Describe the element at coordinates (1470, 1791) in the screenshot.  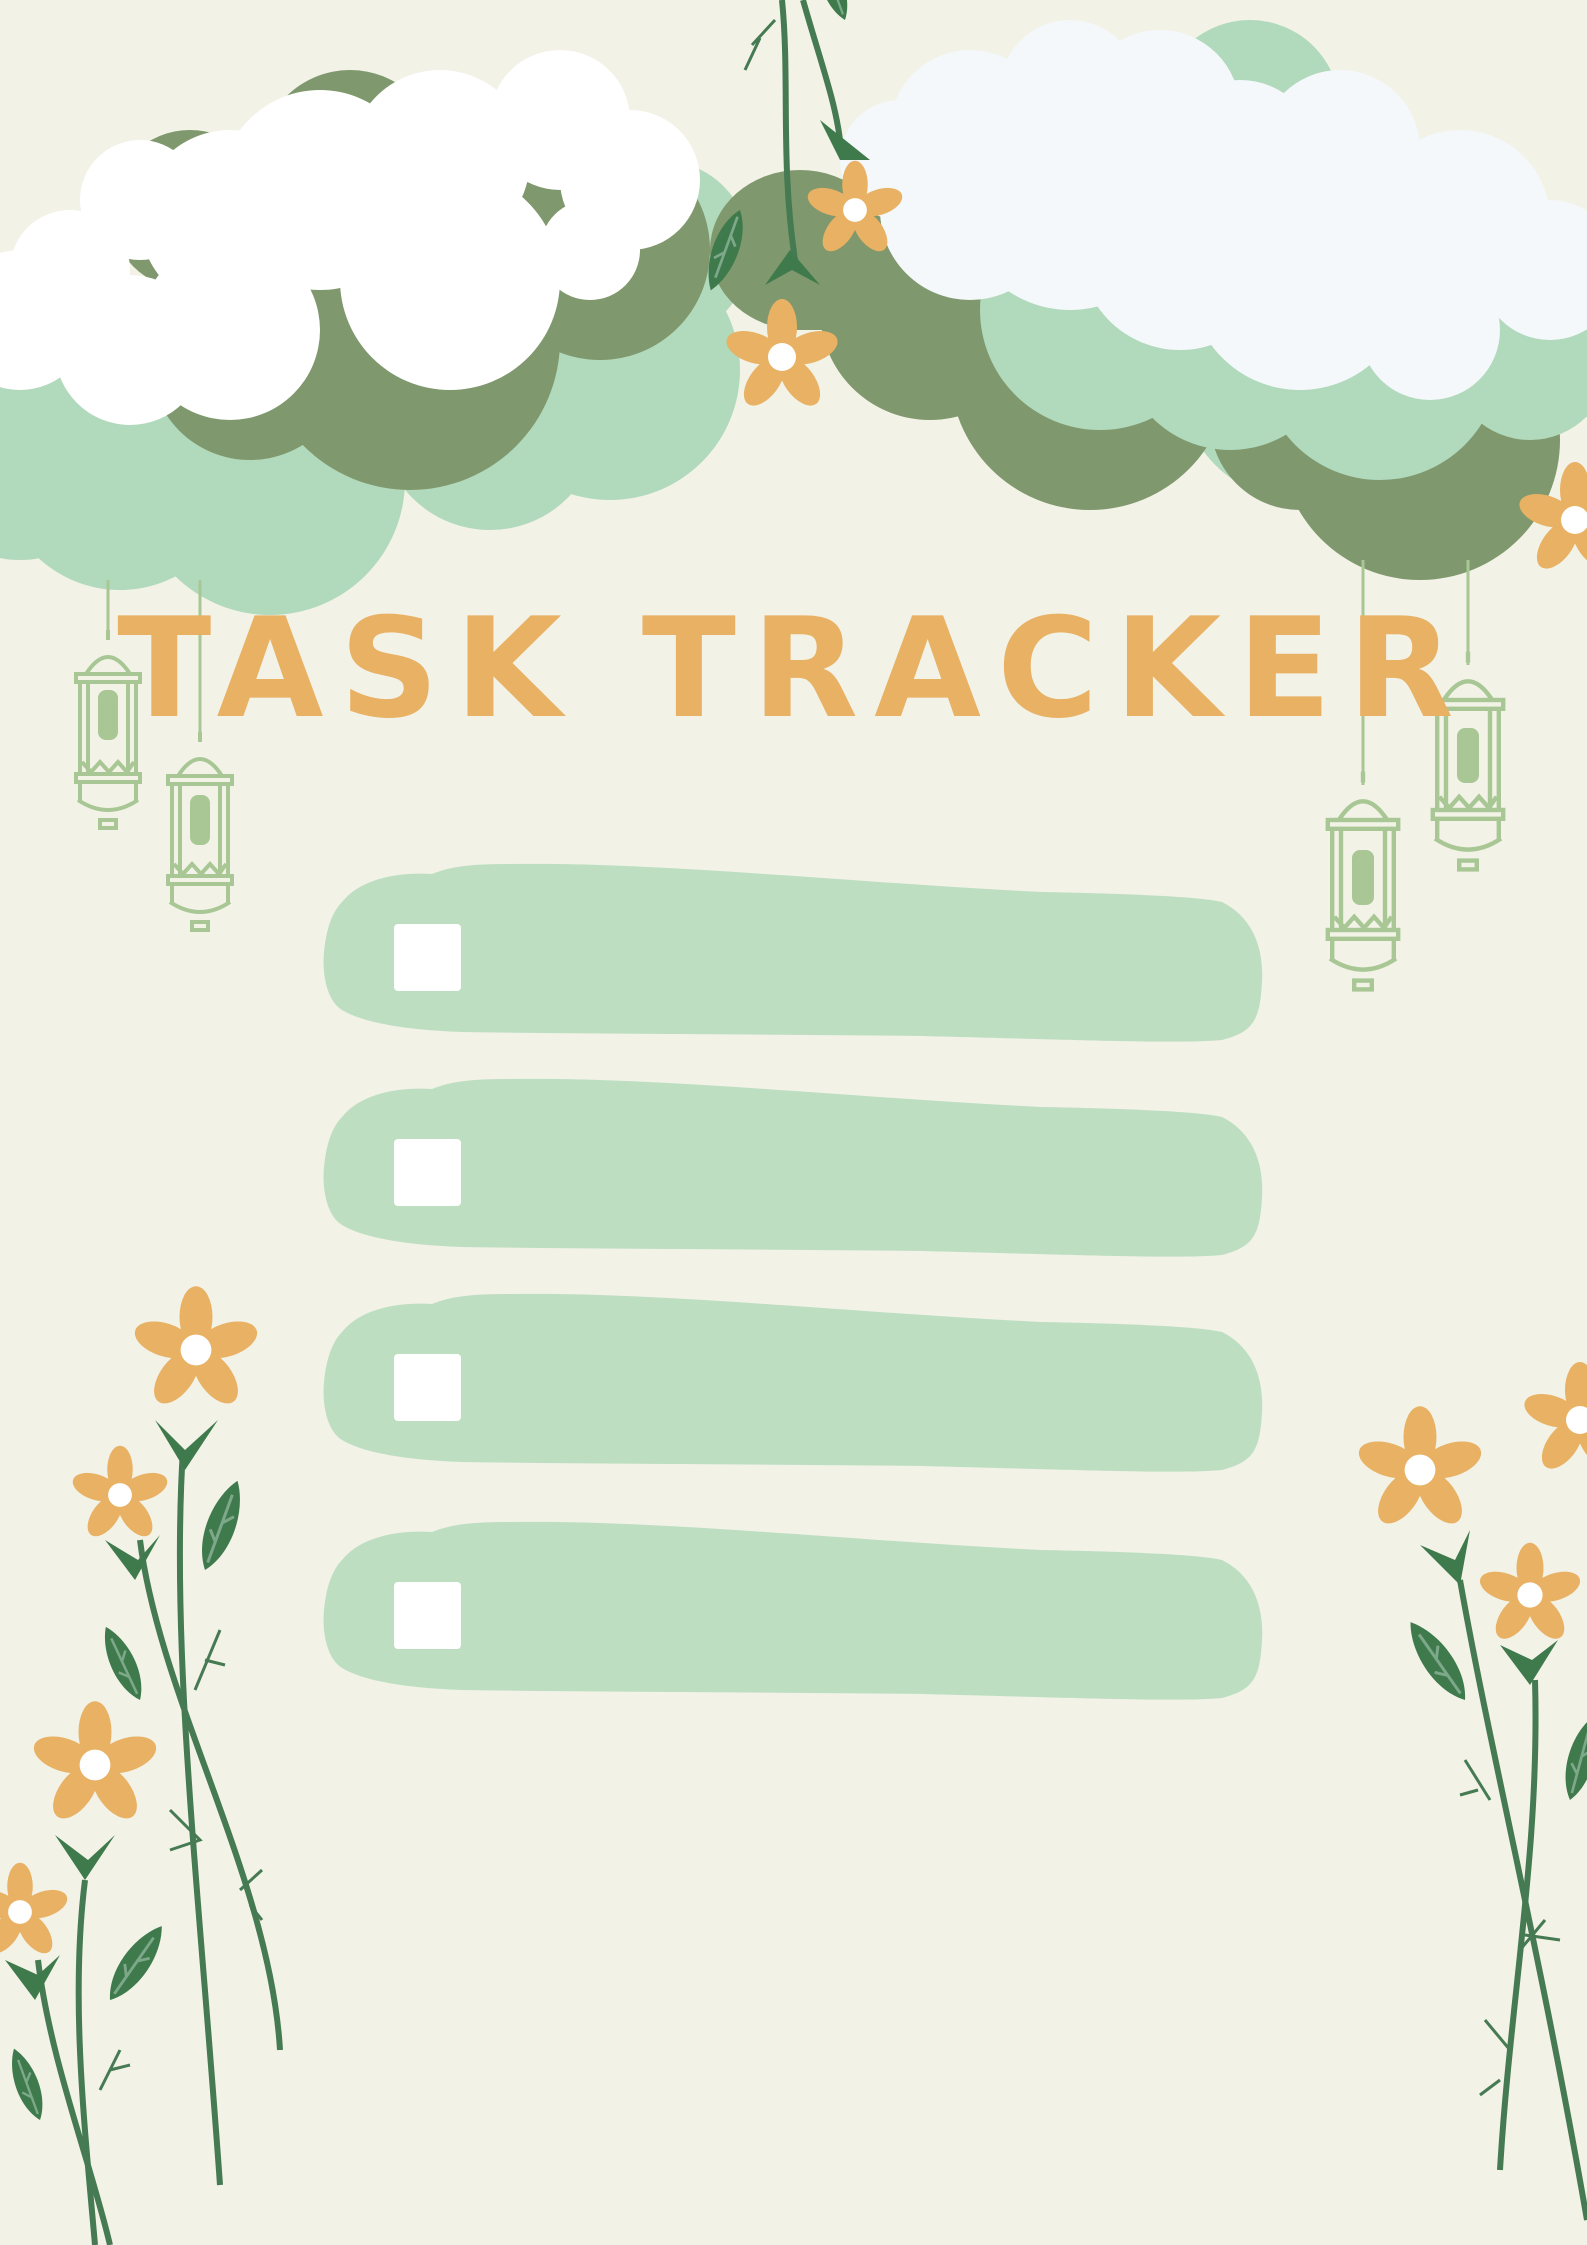
I see `flower-vine-right` at that location.